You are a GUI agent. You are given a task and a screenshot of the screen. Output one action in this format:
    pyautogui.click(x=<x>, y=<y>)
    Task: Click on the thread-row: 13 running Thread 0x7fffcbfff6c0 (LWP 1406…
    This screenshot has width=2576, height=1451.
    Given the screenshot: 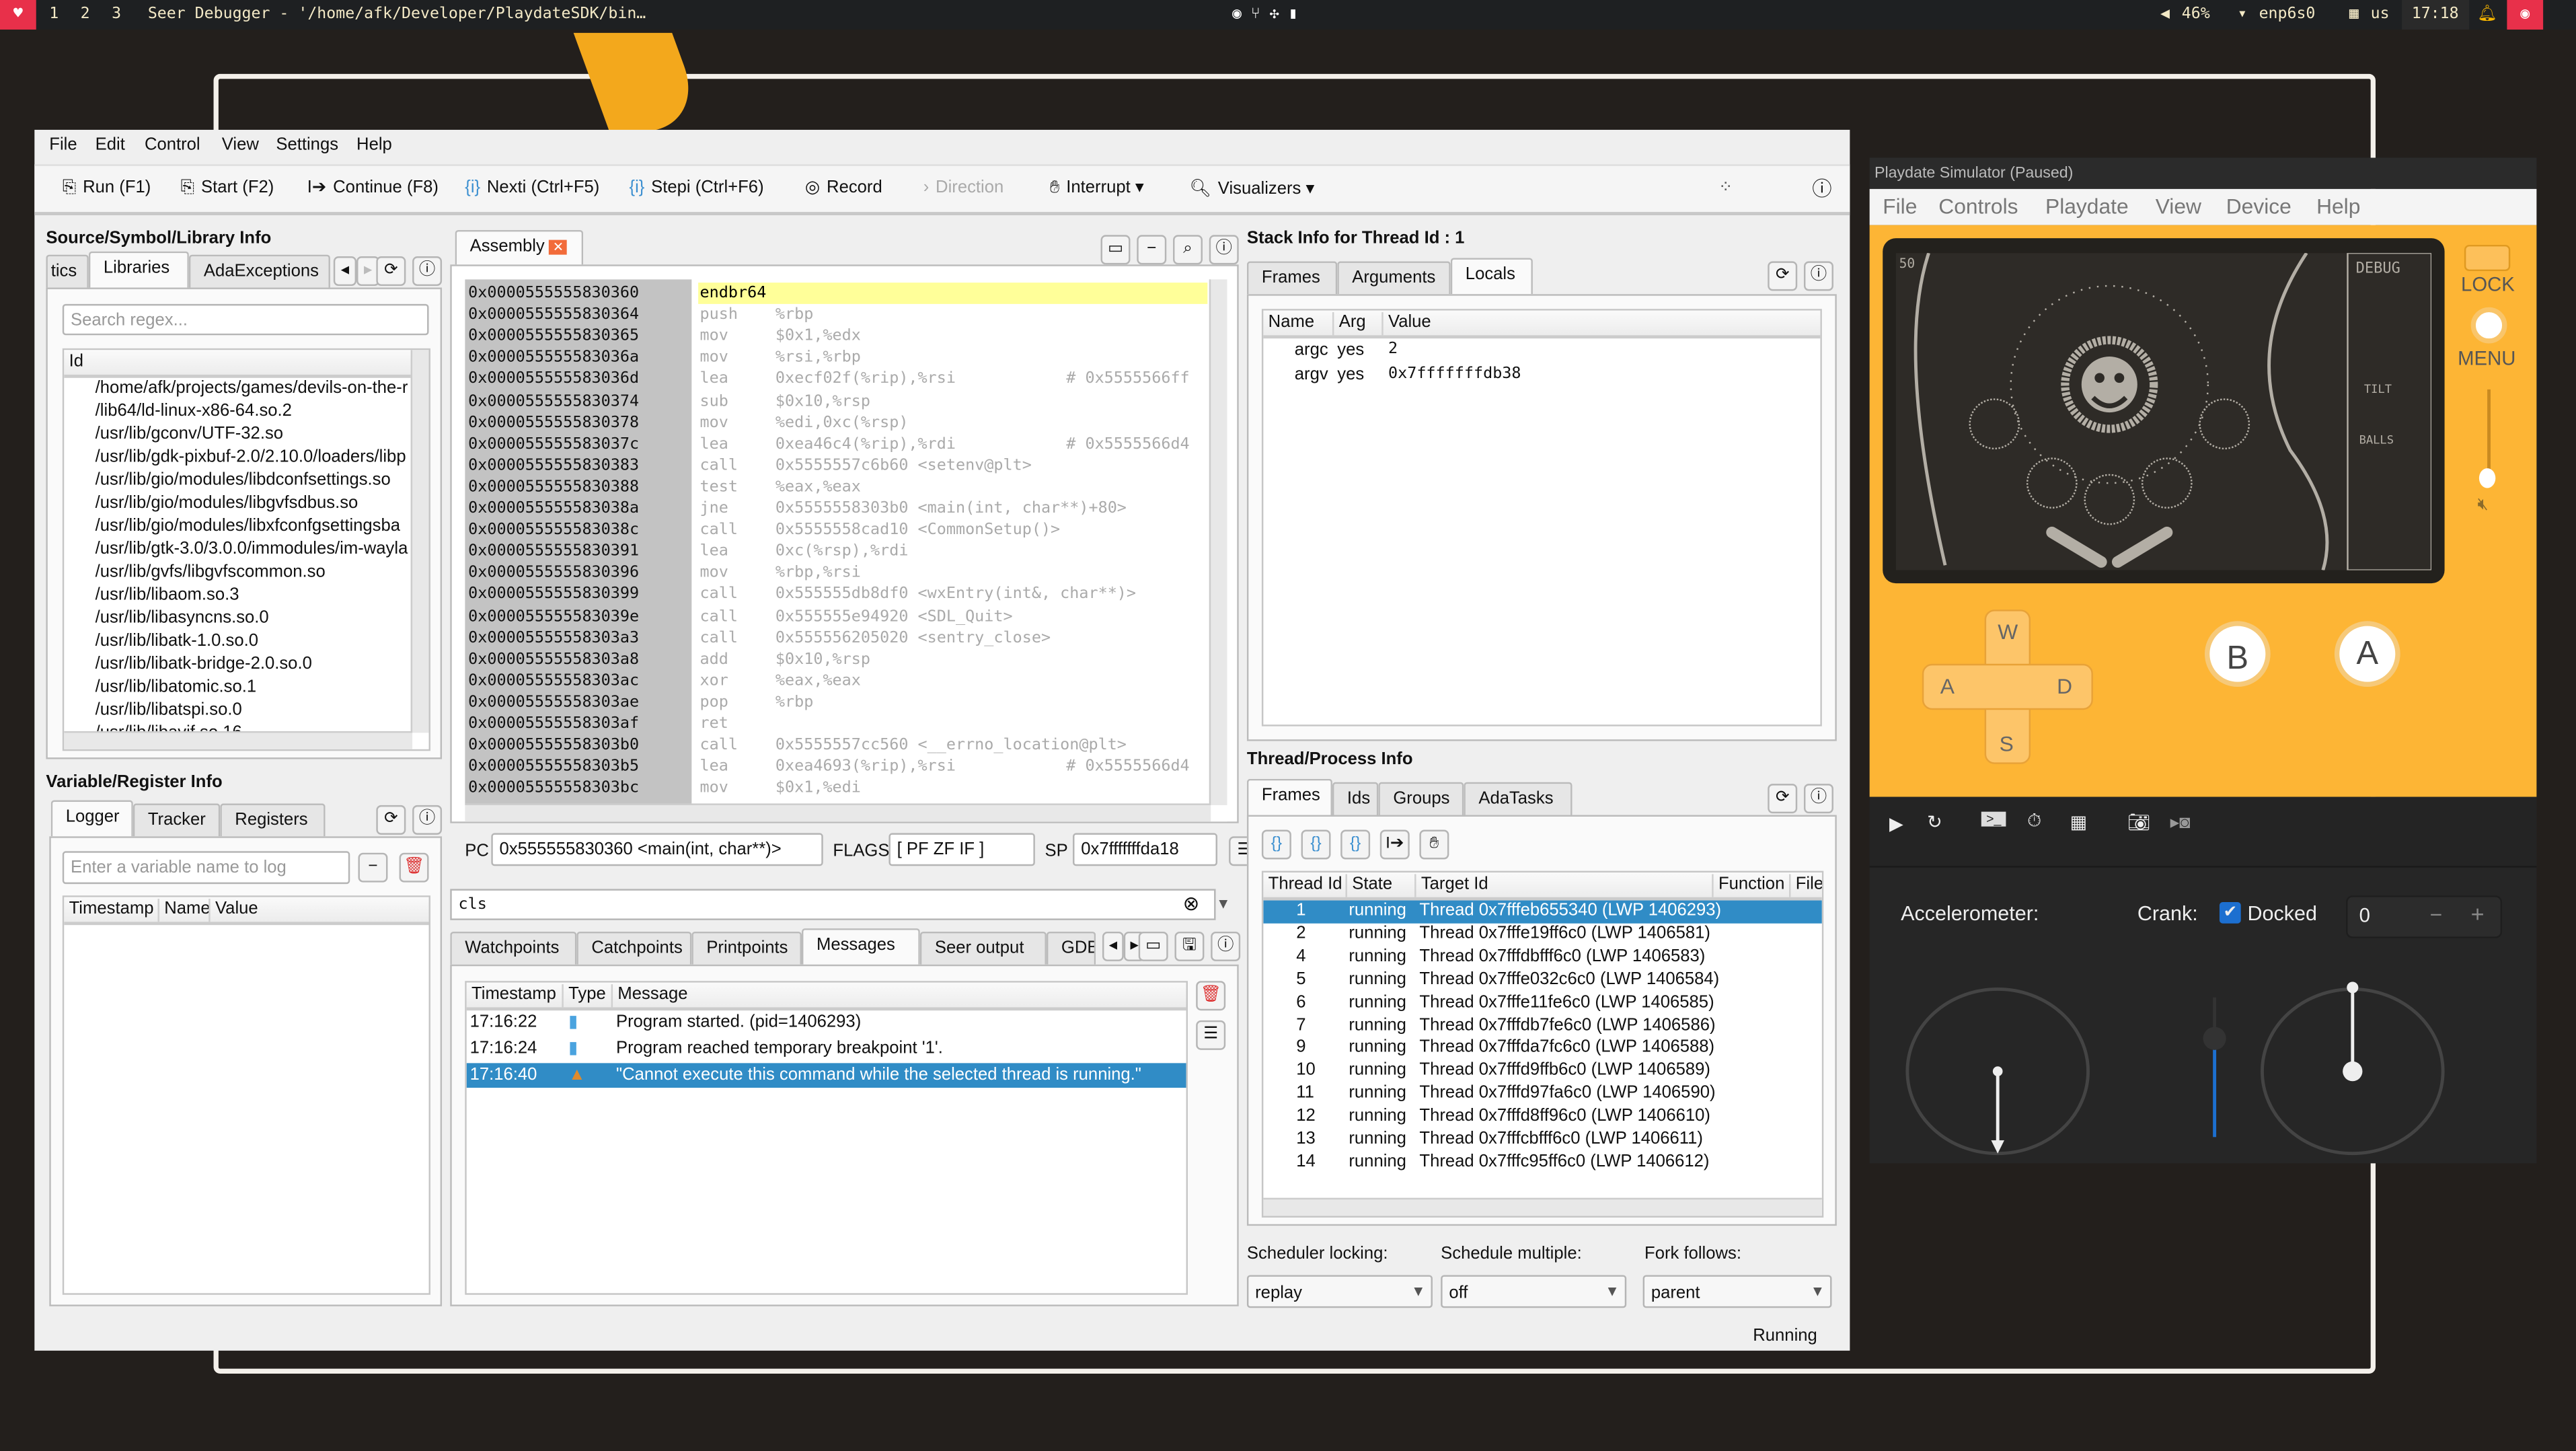 What is the action you would take?
    pyautogui.click(x=1542, y=1140)
    